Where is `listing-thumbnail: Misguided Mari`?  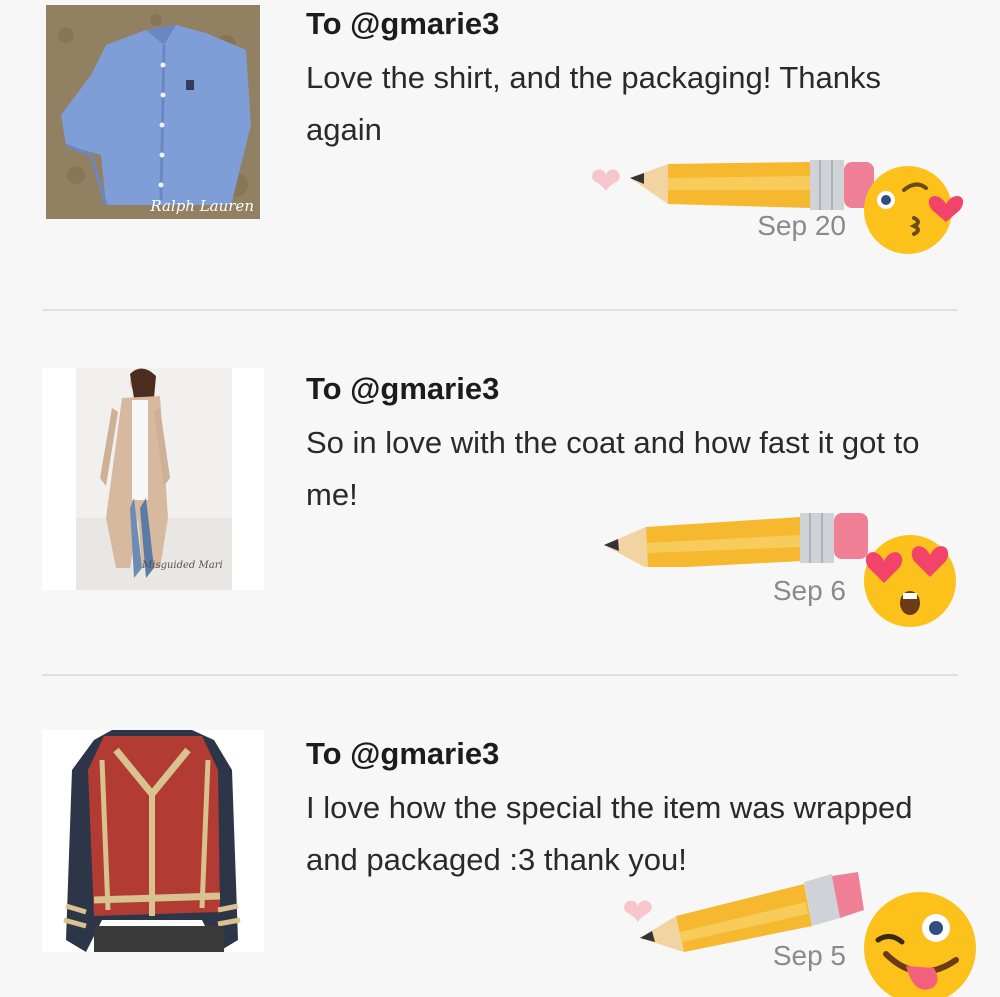
listing-thumbnail: Misguided Mari is located at coordinates (153, 479).